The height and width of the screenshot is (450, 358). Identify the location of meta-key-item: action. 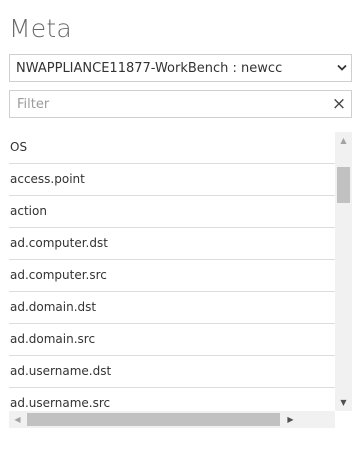
(172, 212).